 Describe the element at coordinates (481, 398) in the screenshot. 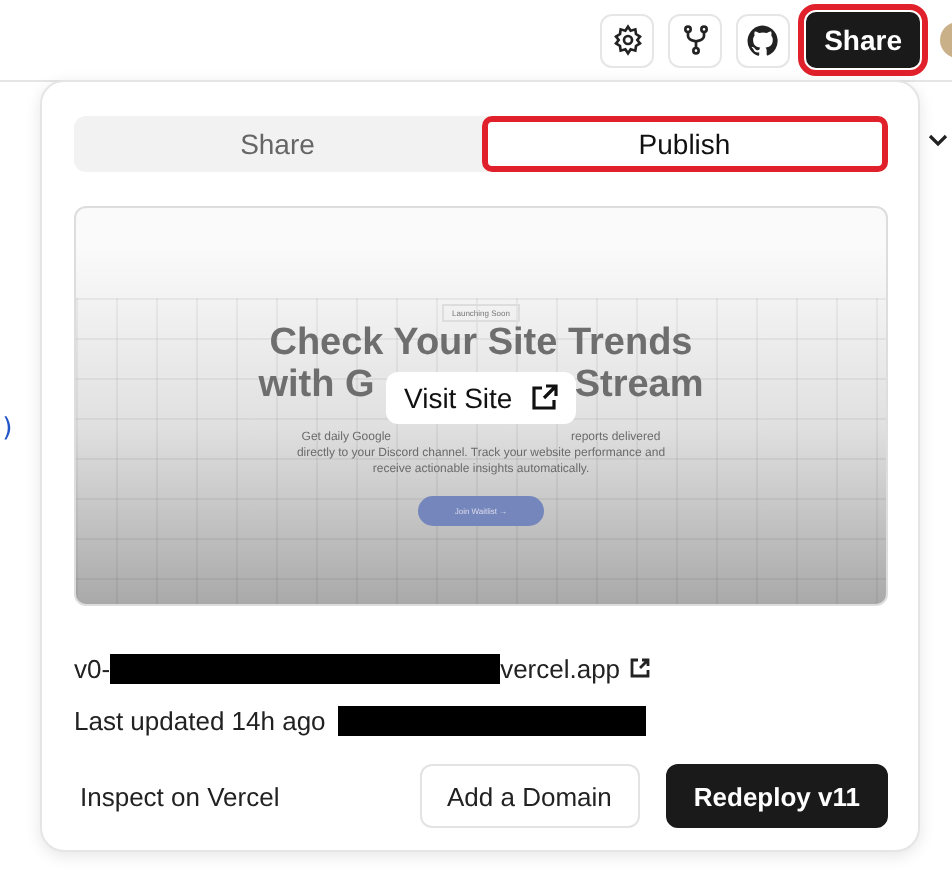

I see `visit-site-button: Visit Site` at that location.